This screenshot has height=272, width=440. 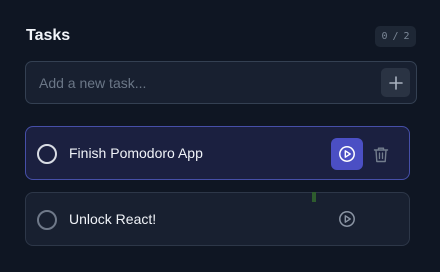 I want to click on task-label: Unlock React!, so click(x=113, y=219).